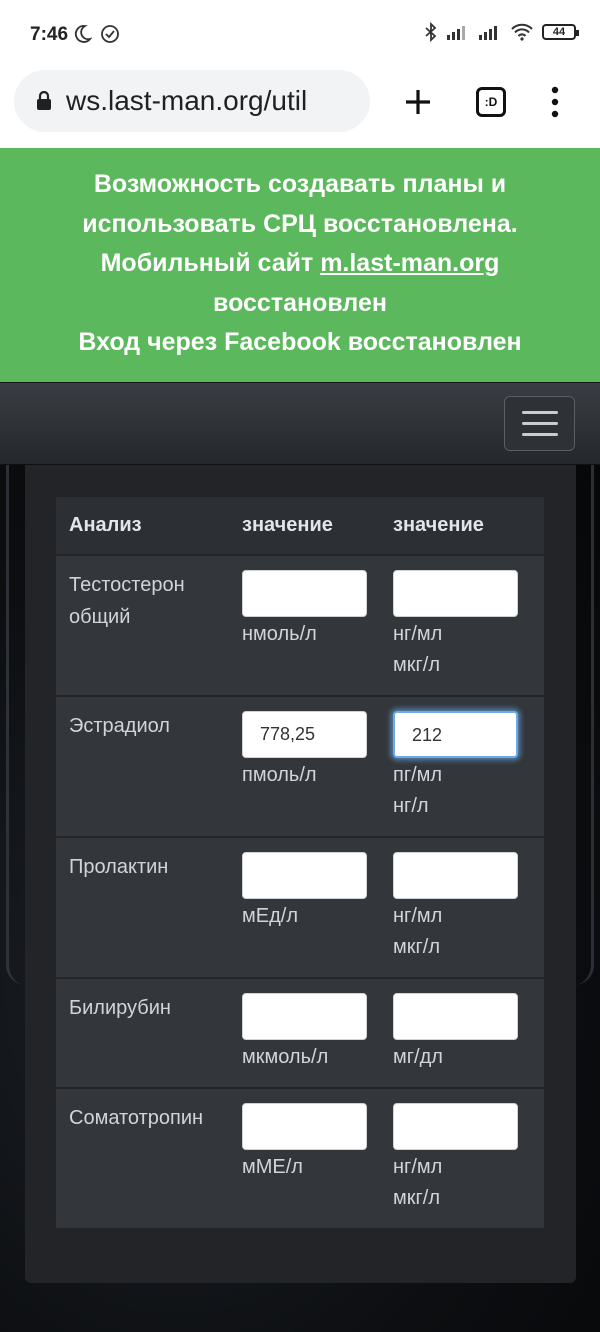  I want to click on signal-icon, so click(458, 32).